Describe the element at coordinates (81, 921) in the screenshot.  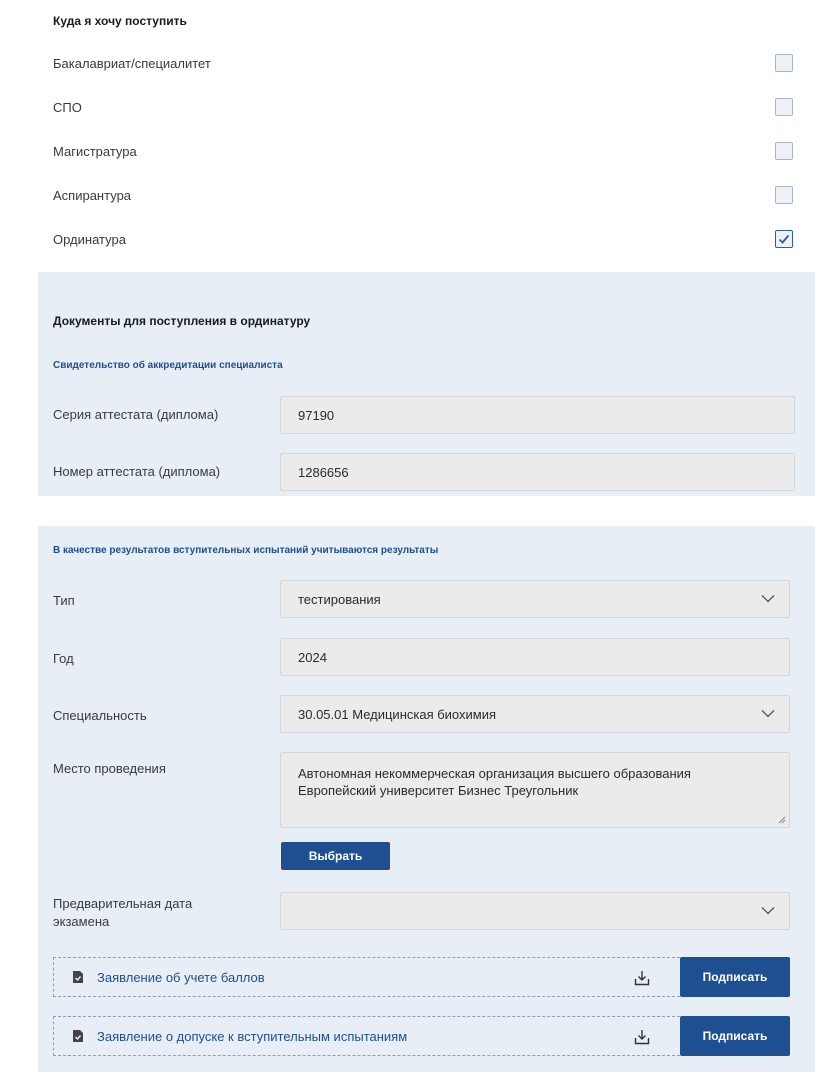
I see `exam-date-label-line2: экзамена` at that location.